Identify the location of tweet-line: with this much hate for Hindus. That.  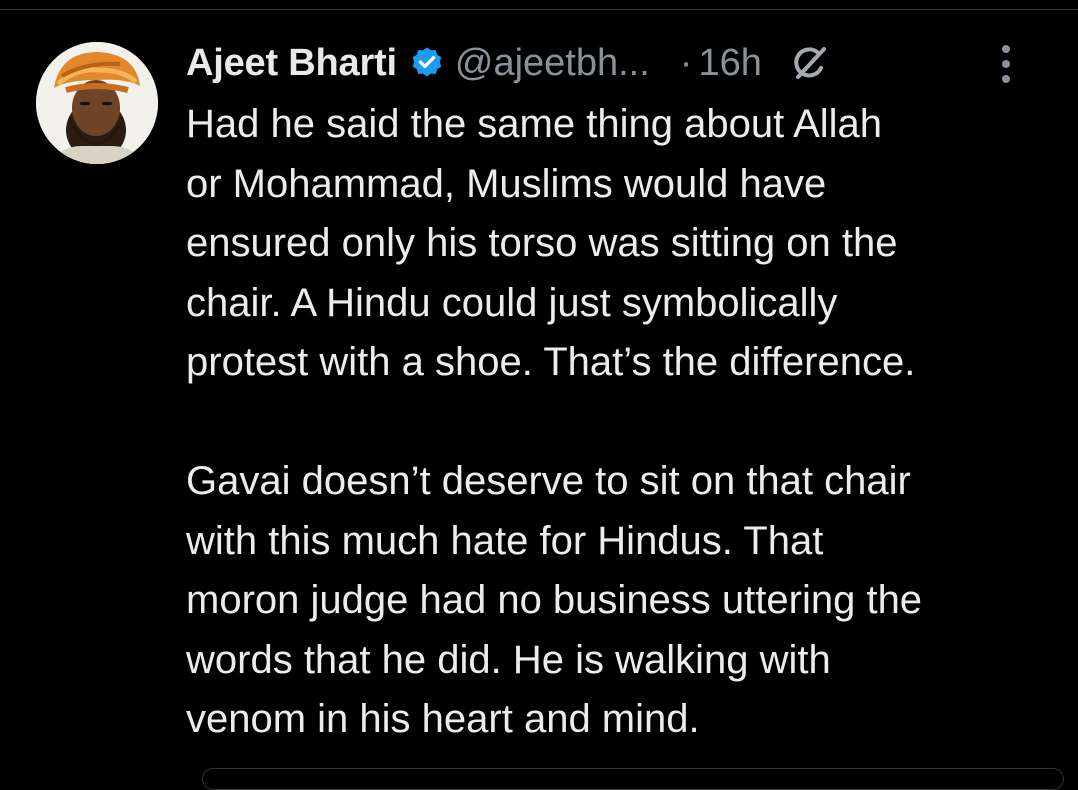
(505, 540).